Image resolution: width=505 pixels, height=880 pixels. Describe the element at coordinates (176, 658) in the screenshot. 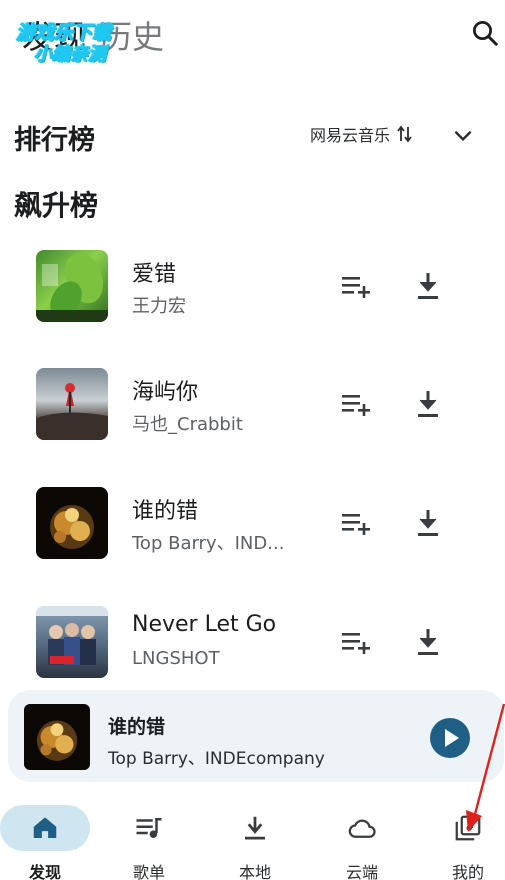

I see `song-artist: LNGSHOT` at that location.